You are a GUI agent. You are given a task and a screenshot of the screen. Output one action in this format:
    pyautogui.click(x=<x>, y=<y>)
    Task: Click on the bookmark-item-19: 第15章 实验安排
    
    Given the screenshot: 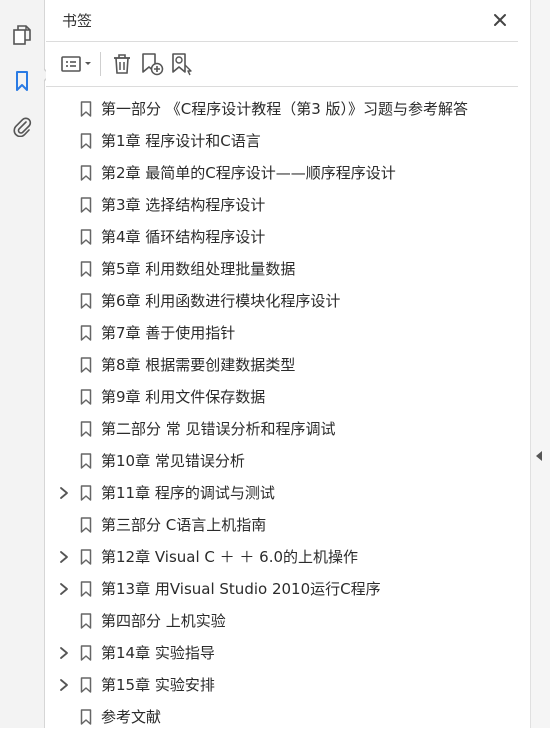 What is the action you would take?
    pyautogui.click(x=286, y=685)
    